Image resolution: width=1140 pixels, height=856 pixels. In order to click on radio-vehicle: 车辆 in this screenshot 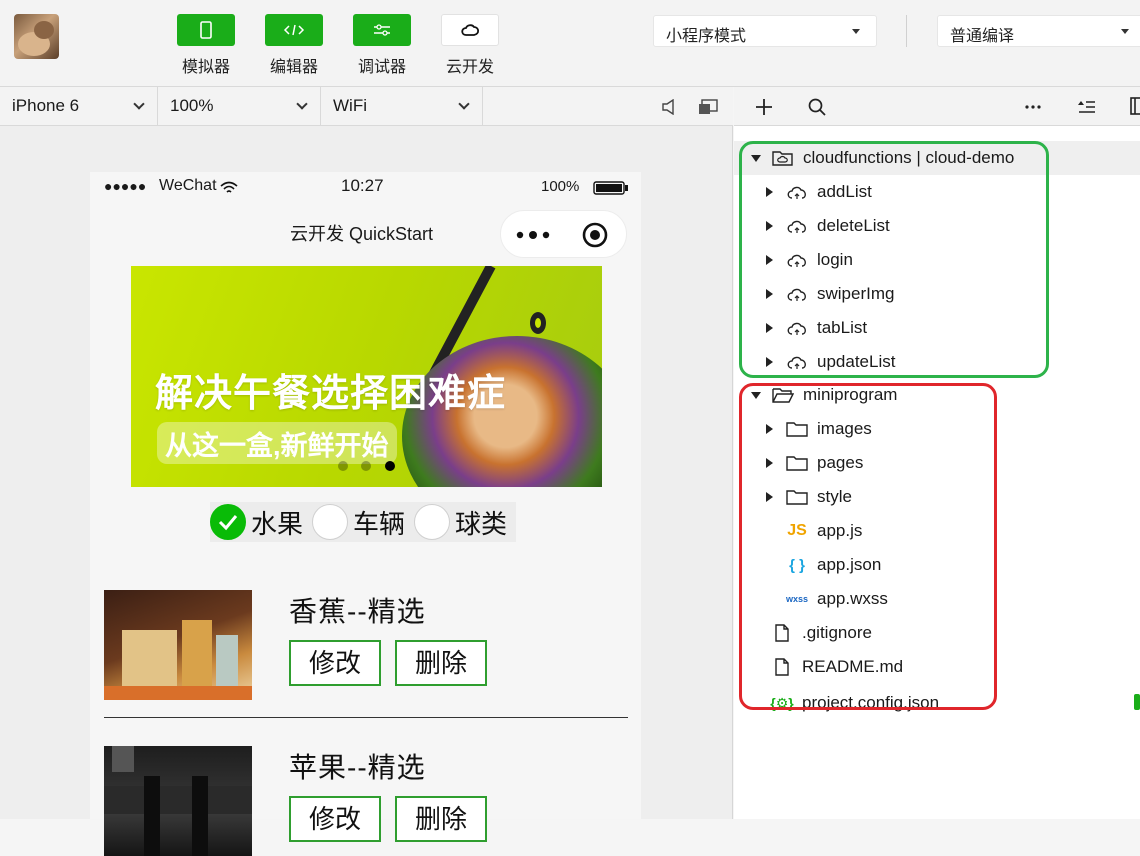, I will do `click(361, 522)`.